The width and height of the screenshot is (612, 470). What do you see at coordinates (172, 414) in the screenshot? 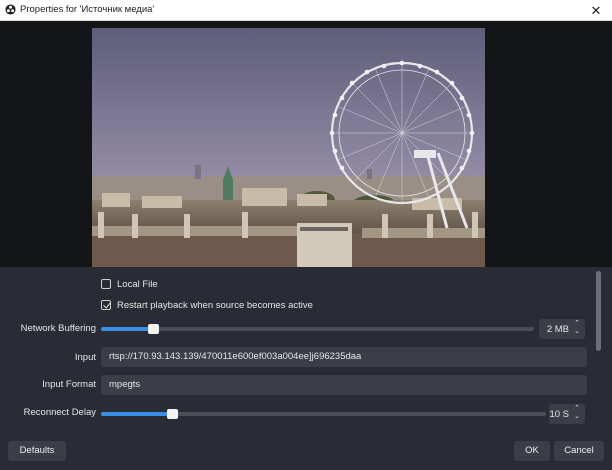
I see `reconnect-delay-slider-handle` at bounding box center [172, 414].